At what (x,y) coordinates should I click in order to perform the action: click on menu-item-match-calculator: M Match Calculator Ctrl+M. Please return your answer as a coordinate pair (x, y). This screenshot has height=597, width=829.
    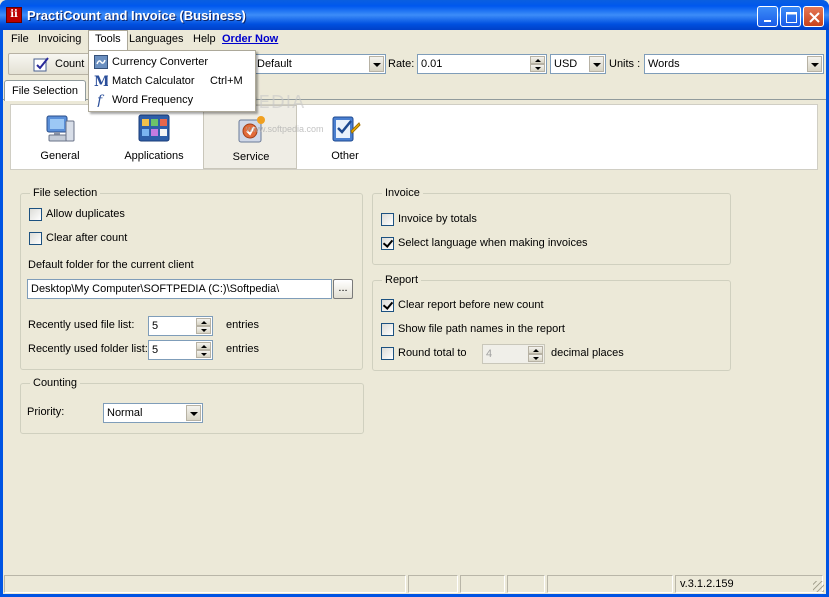
    Looking at the image, I should click on (172, 81).